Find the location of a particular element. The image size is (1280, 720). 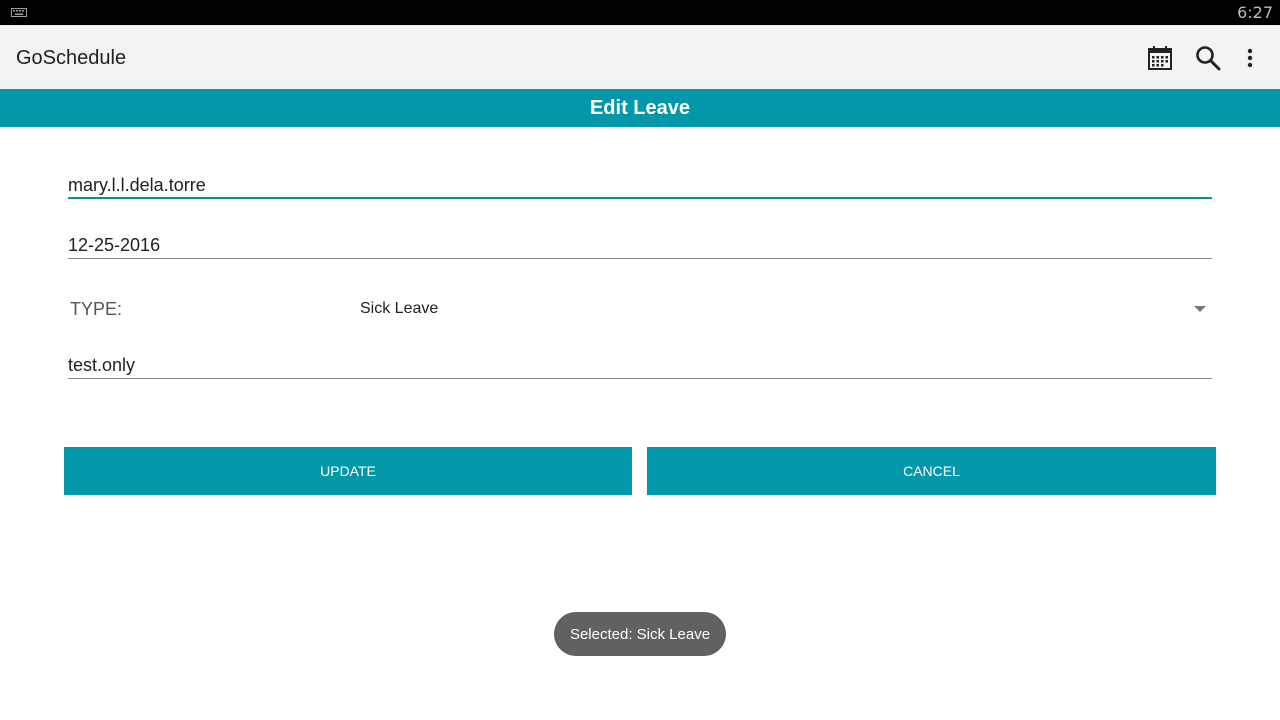

username-field is located at coordinates (640, 185).